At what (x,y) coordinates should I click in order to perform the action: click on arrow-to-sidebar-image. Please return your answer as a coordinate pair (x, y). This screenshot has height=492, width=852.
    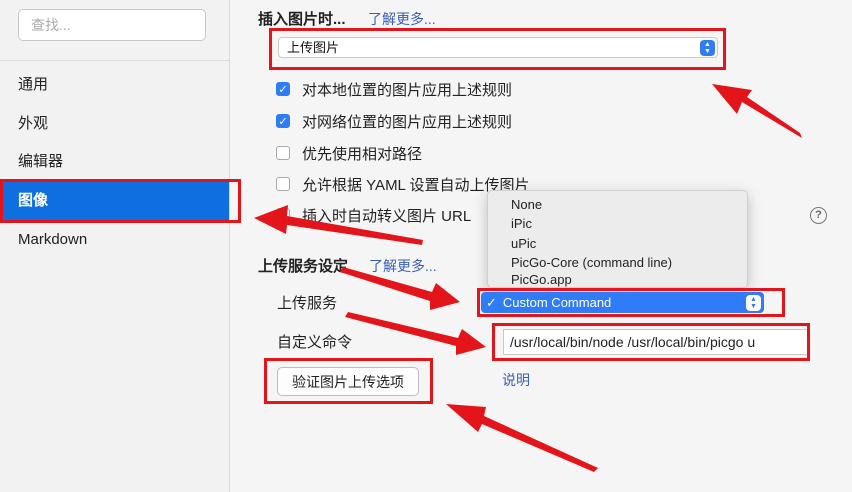
    Looking at the image, I should click on (338, 225).